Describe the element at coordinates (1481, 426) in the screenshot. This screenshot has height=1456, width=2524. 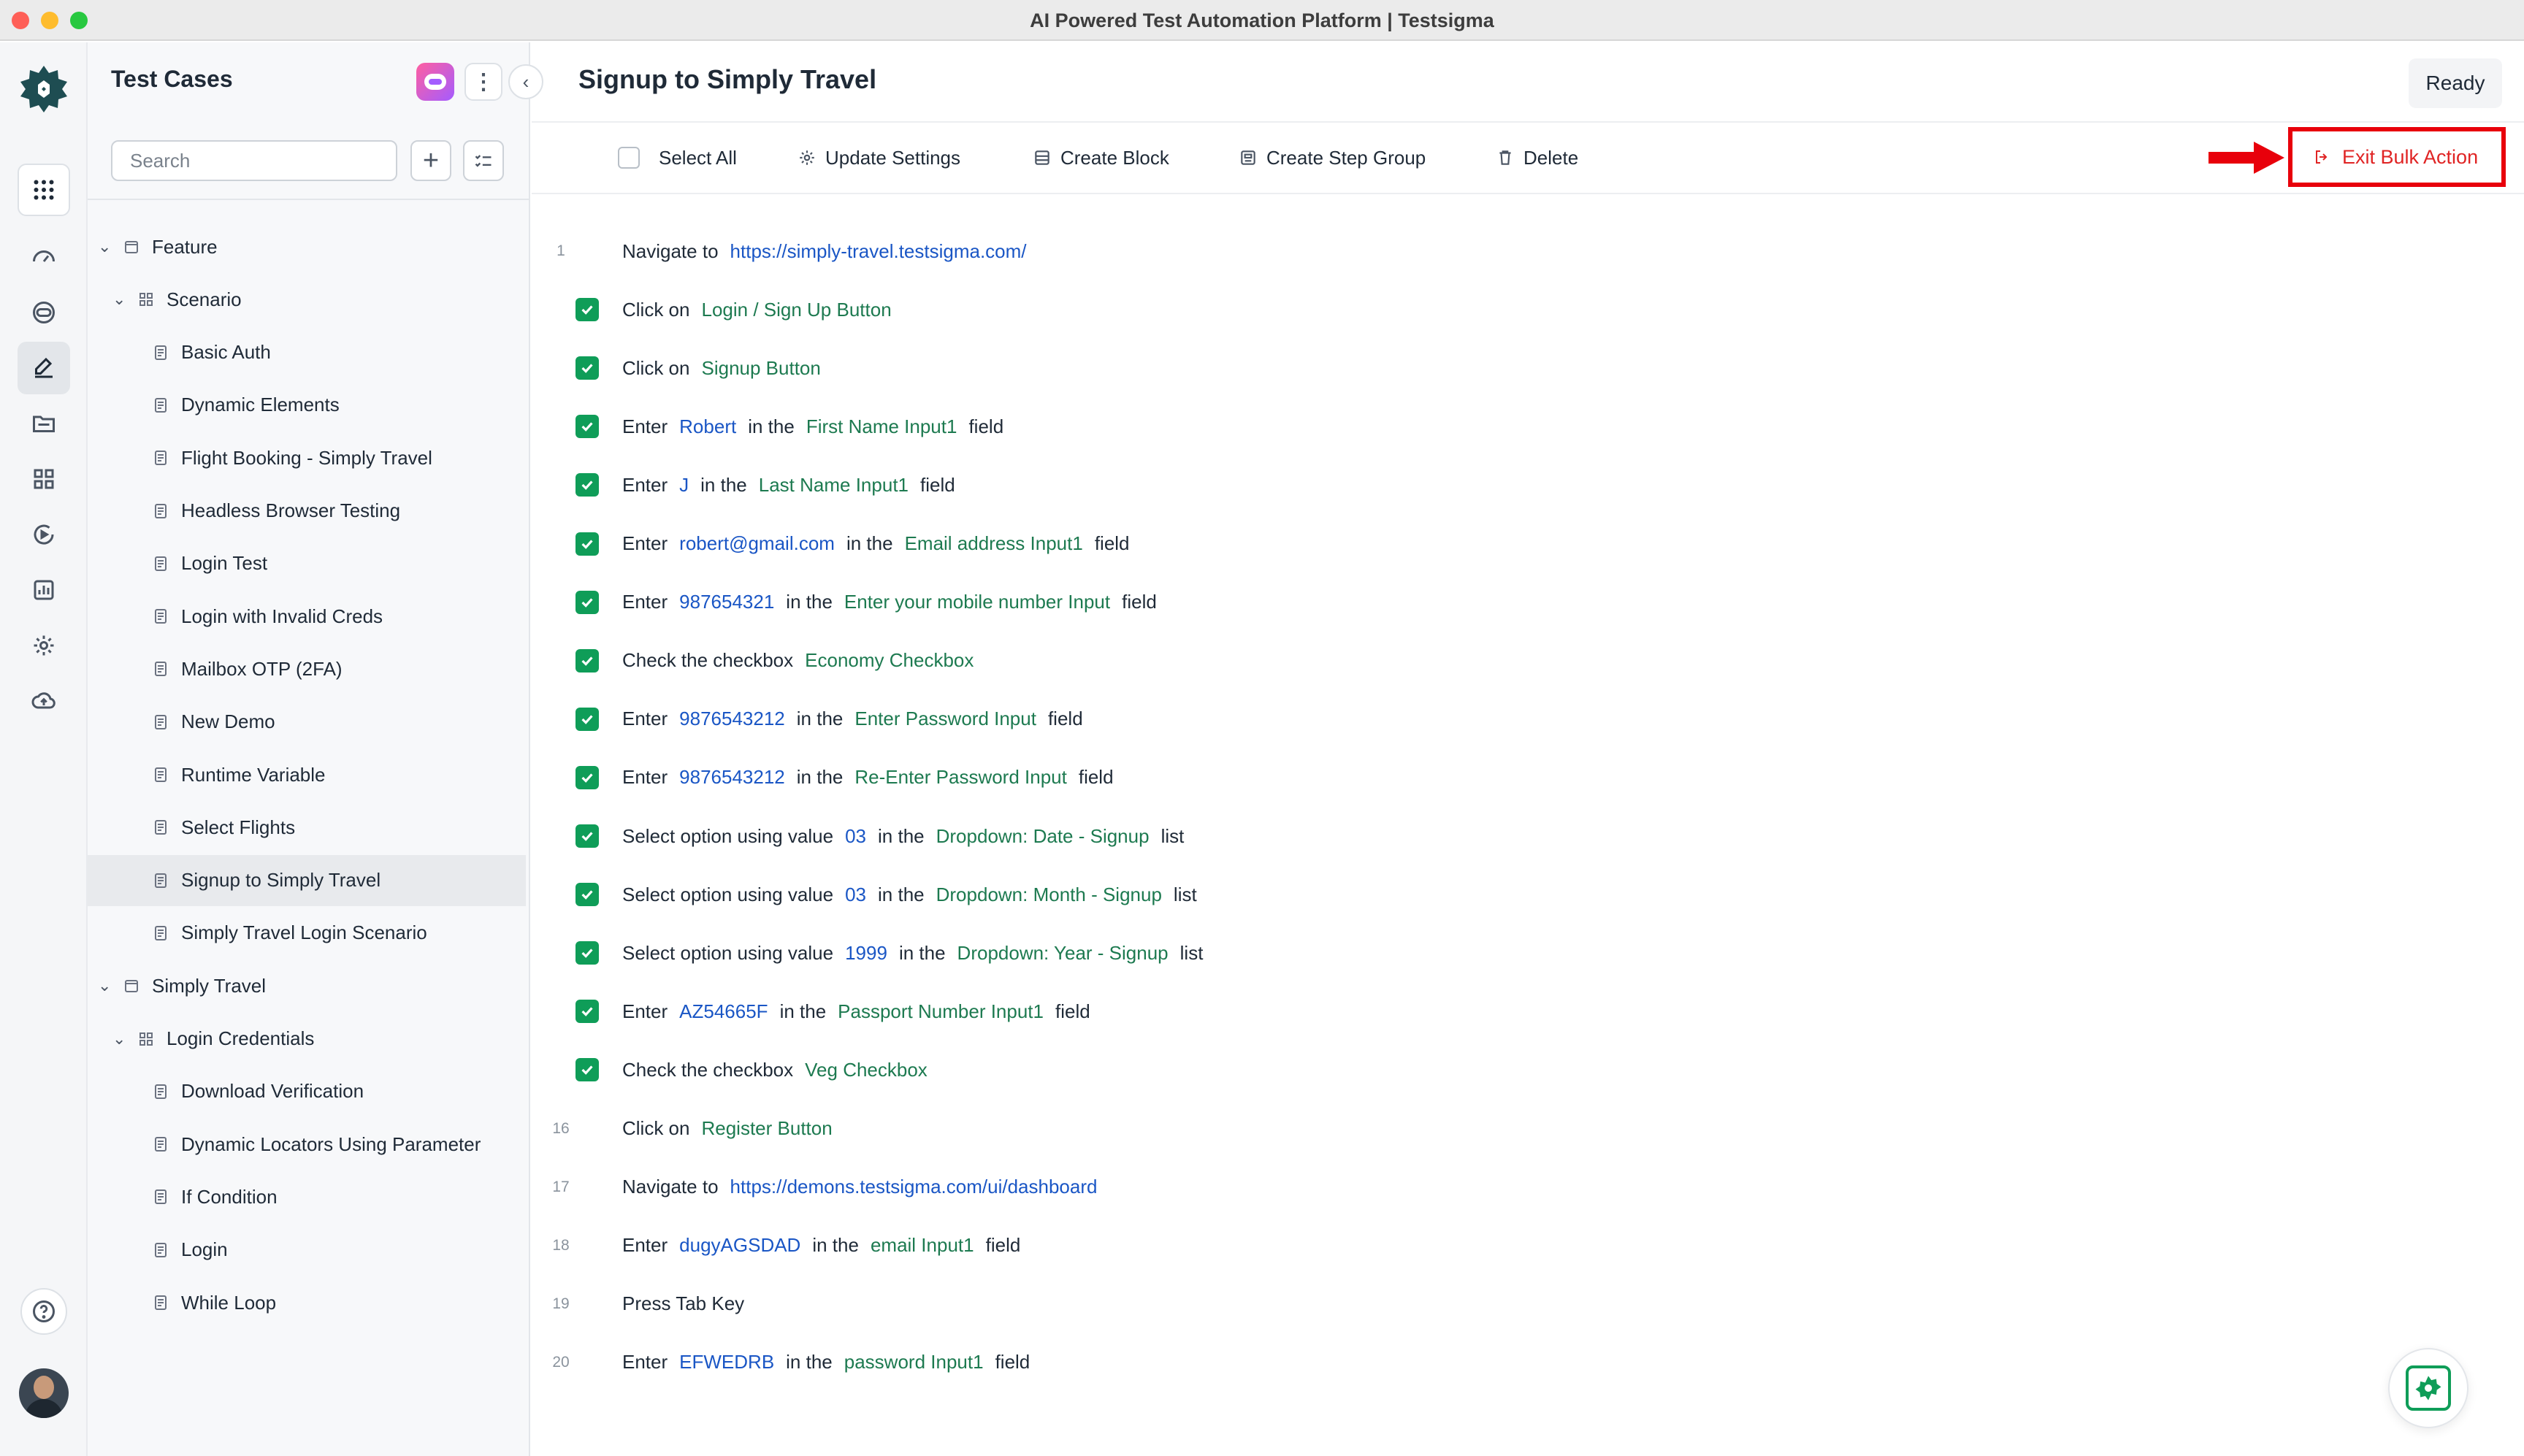
I see `test-step-row: Enter Robert in the First Name Input1 field` at that location.